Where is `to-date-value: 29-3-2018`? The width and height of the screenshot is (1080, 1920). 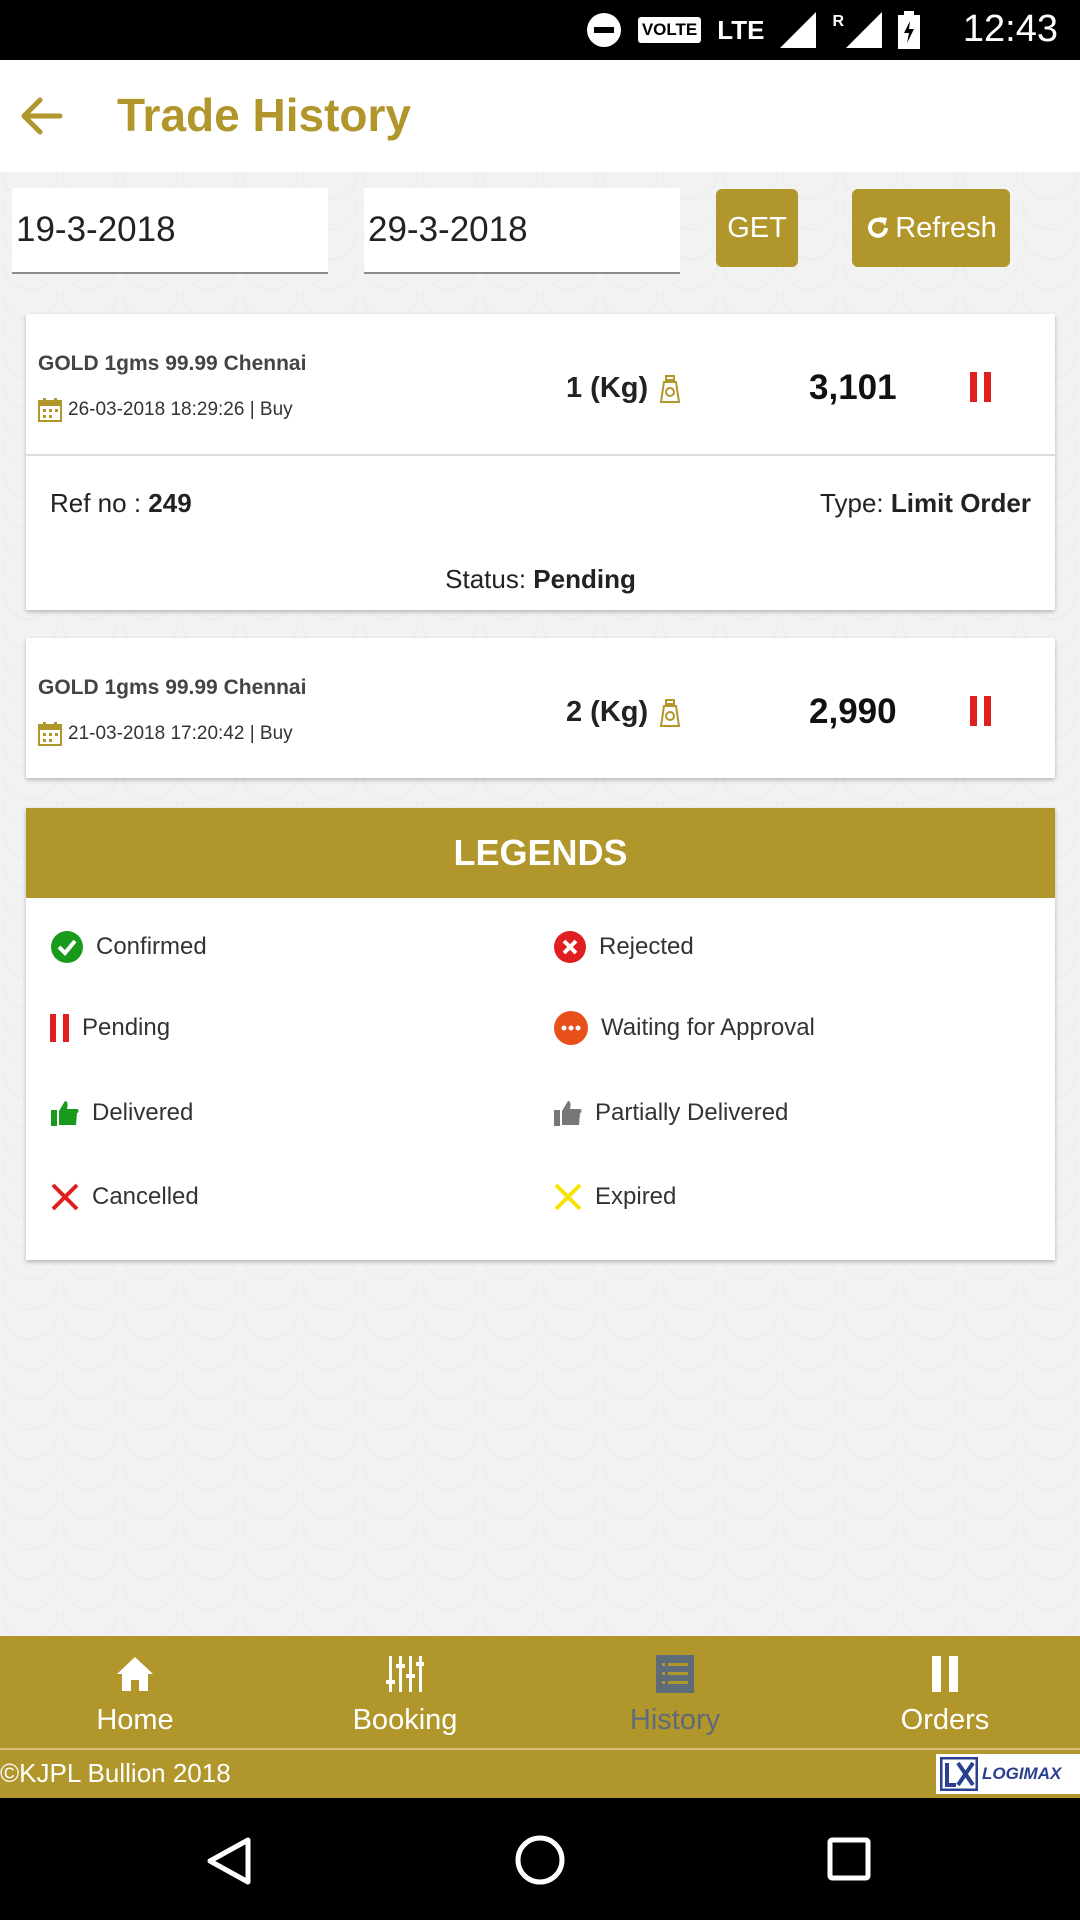
to-date-value: 29-3-2018 is located at coordinates (448, 229).